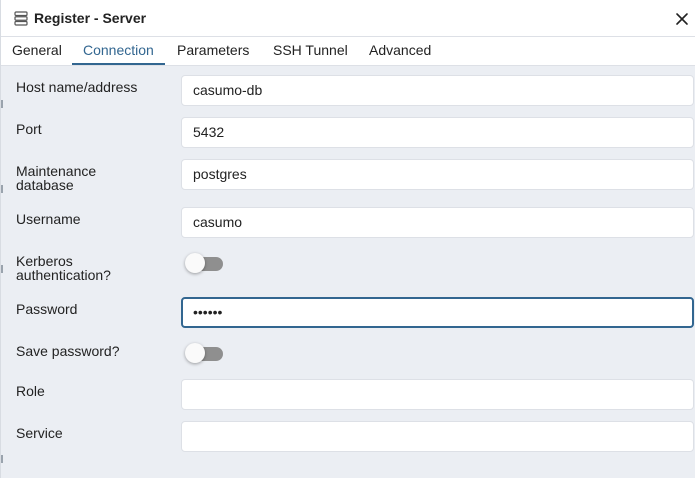  I want to click on password-input: ••••••, so click(437, 312).